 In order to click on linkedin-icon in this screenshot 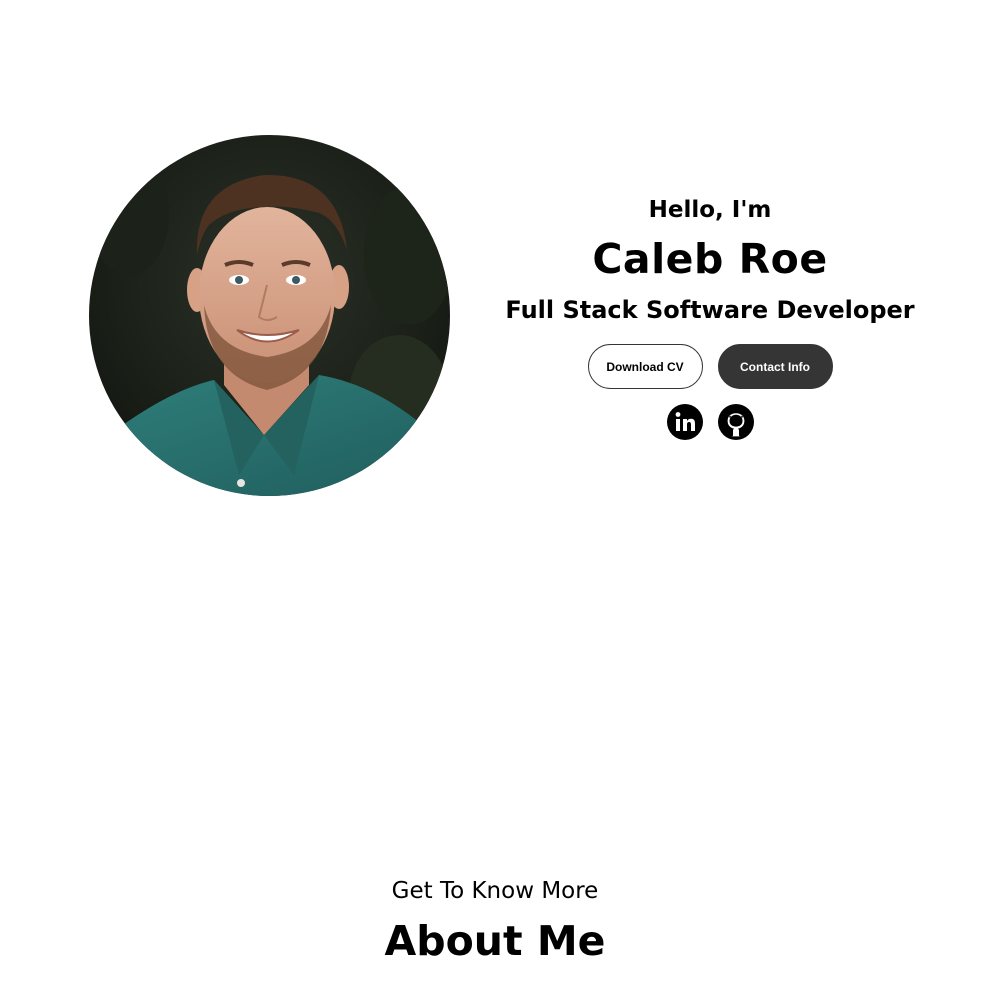, I will do `click(684, 422)`.